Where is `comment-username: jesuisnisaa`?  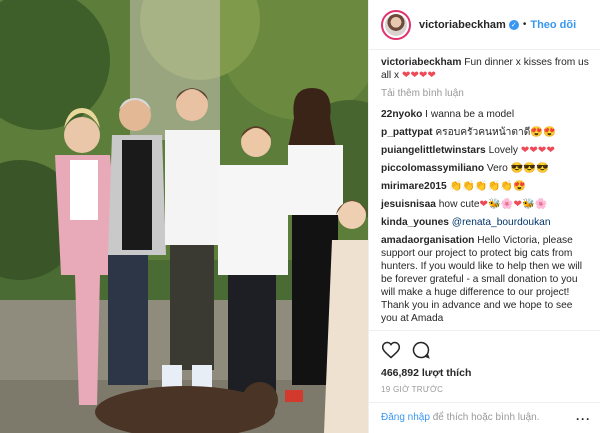
comment-username: jesuisnisaa is located at coordinates (408, 204).